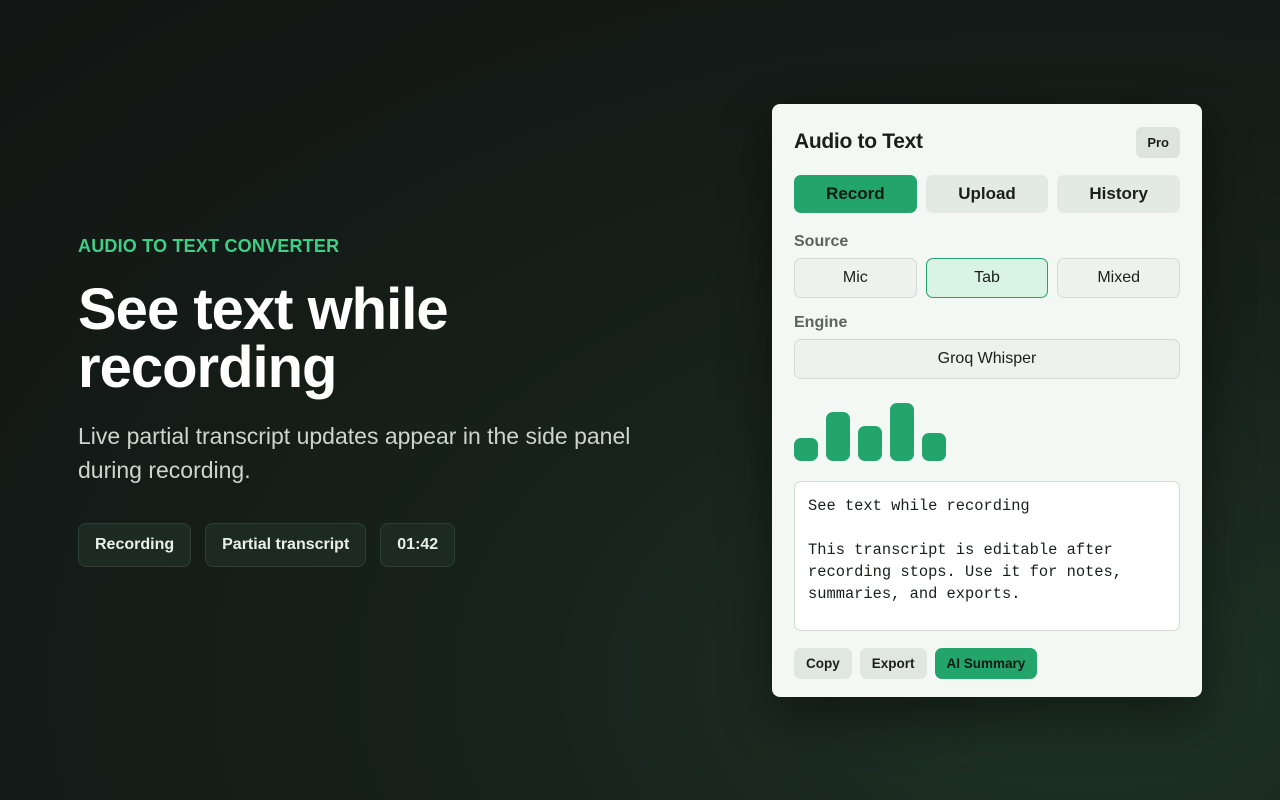 This screenshot has height=800, width=1280. Describe the element at coordinates (263, 338) in the screenshot. I see `hero-headline: See text while recording` at that location.